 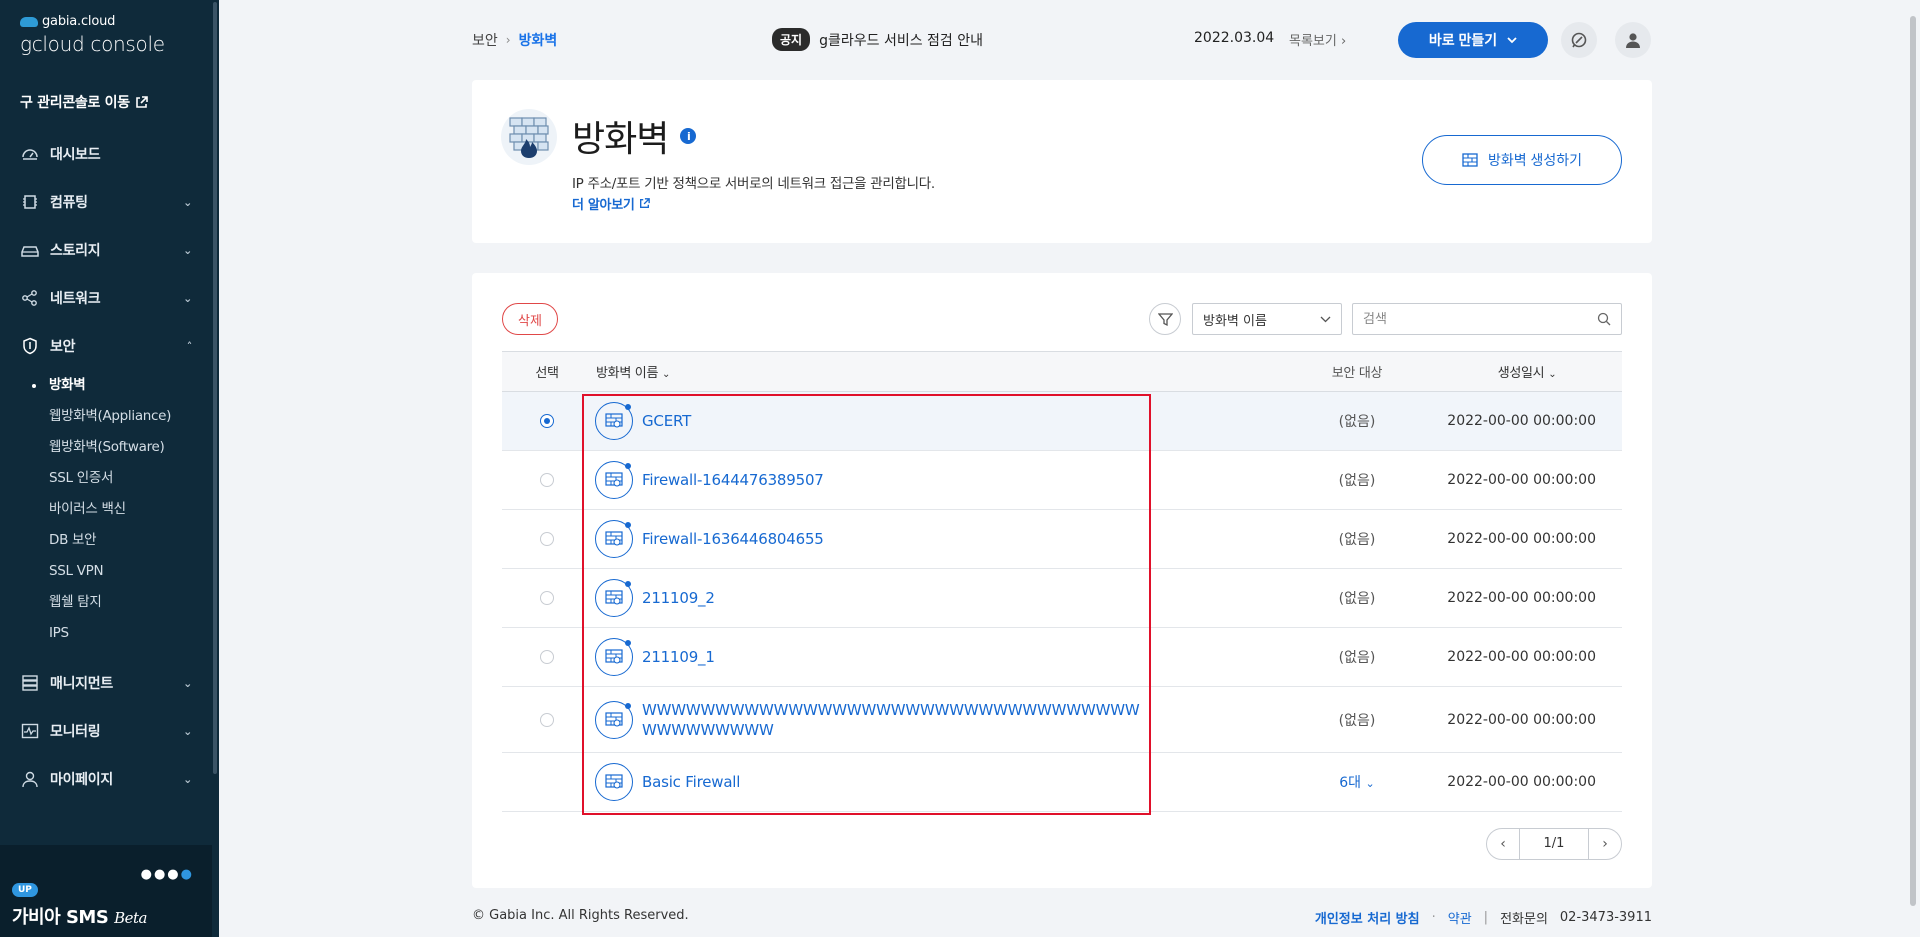 I want to click on prev-page-button: ‹, so click(x=1503, y=844).